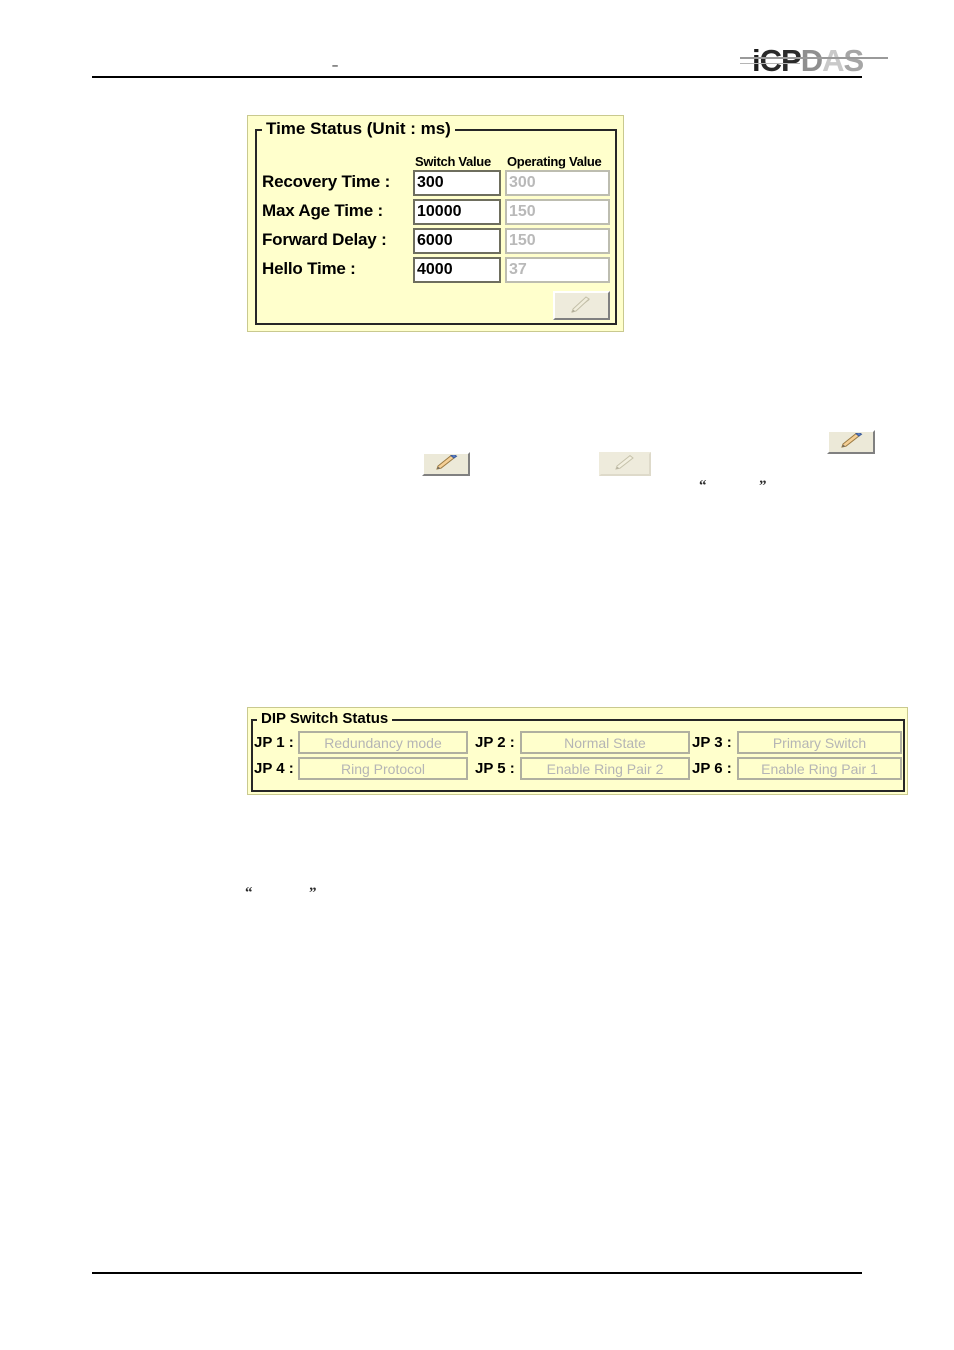  I want to click on forward-delay-switch-value-field: 6000, so click(457, 241).